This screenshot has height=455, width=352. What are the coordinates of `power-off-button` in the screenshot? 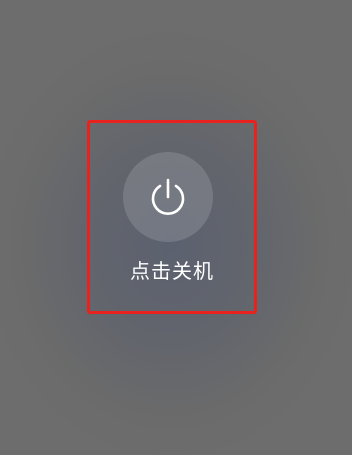 It's located at (168, 197).